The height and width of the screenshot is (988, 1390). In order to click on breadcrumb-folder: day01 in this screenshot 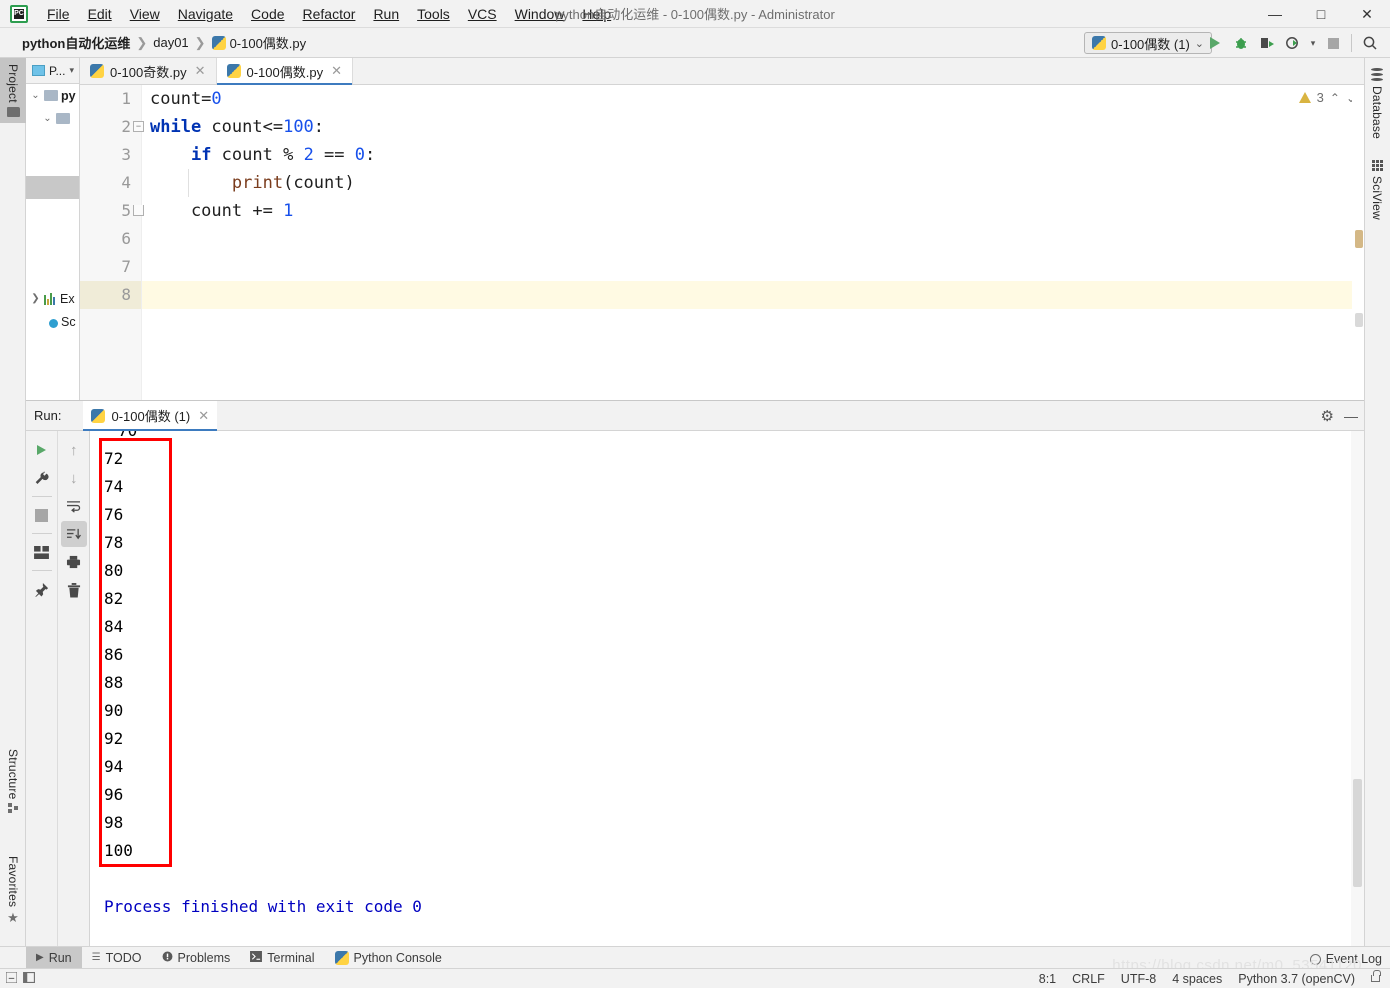, I will do `click(170, 42)`.